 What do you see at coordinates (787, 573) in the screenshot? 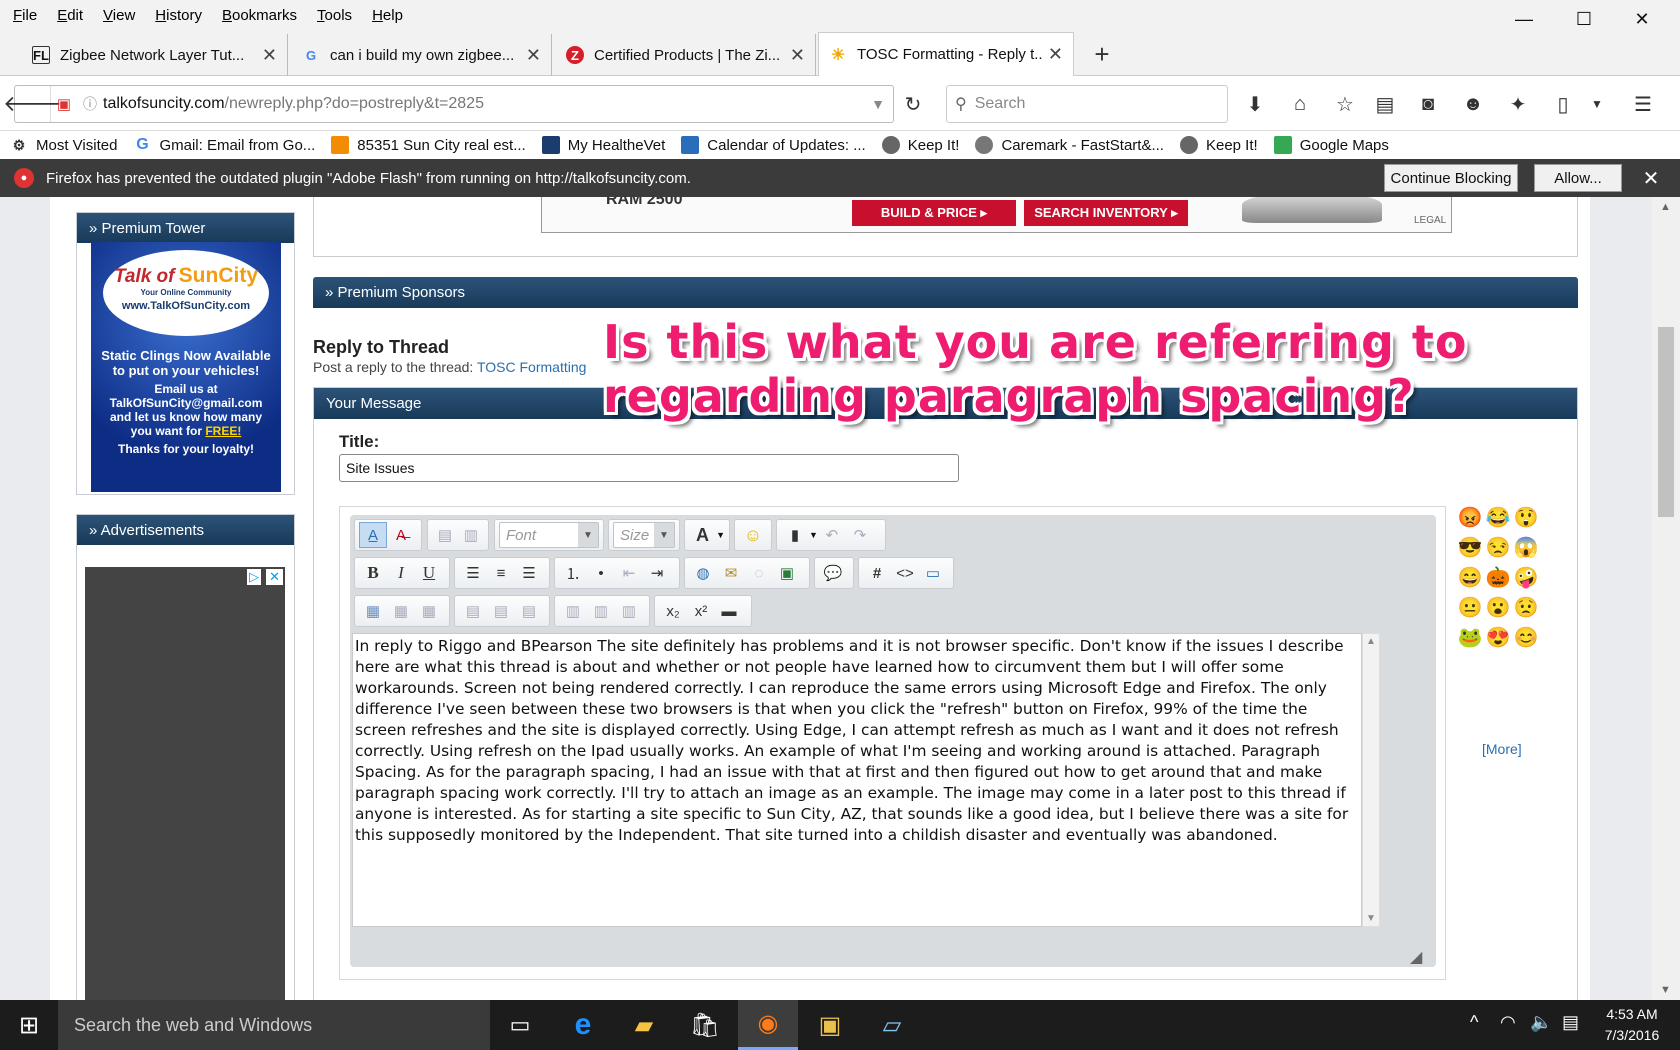
I see `image-icon: ▣` at bounding box center [787, 573].